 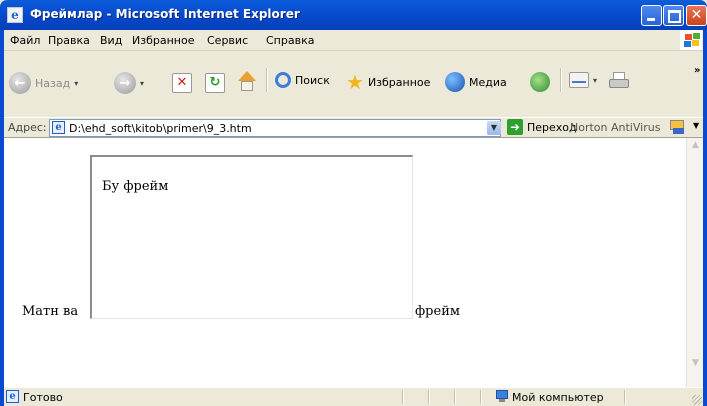 What do you see at coordinates (695, 145) in the screenshot?
I see `scroll-up-icon: ▲` at bounding box center [695, 145].